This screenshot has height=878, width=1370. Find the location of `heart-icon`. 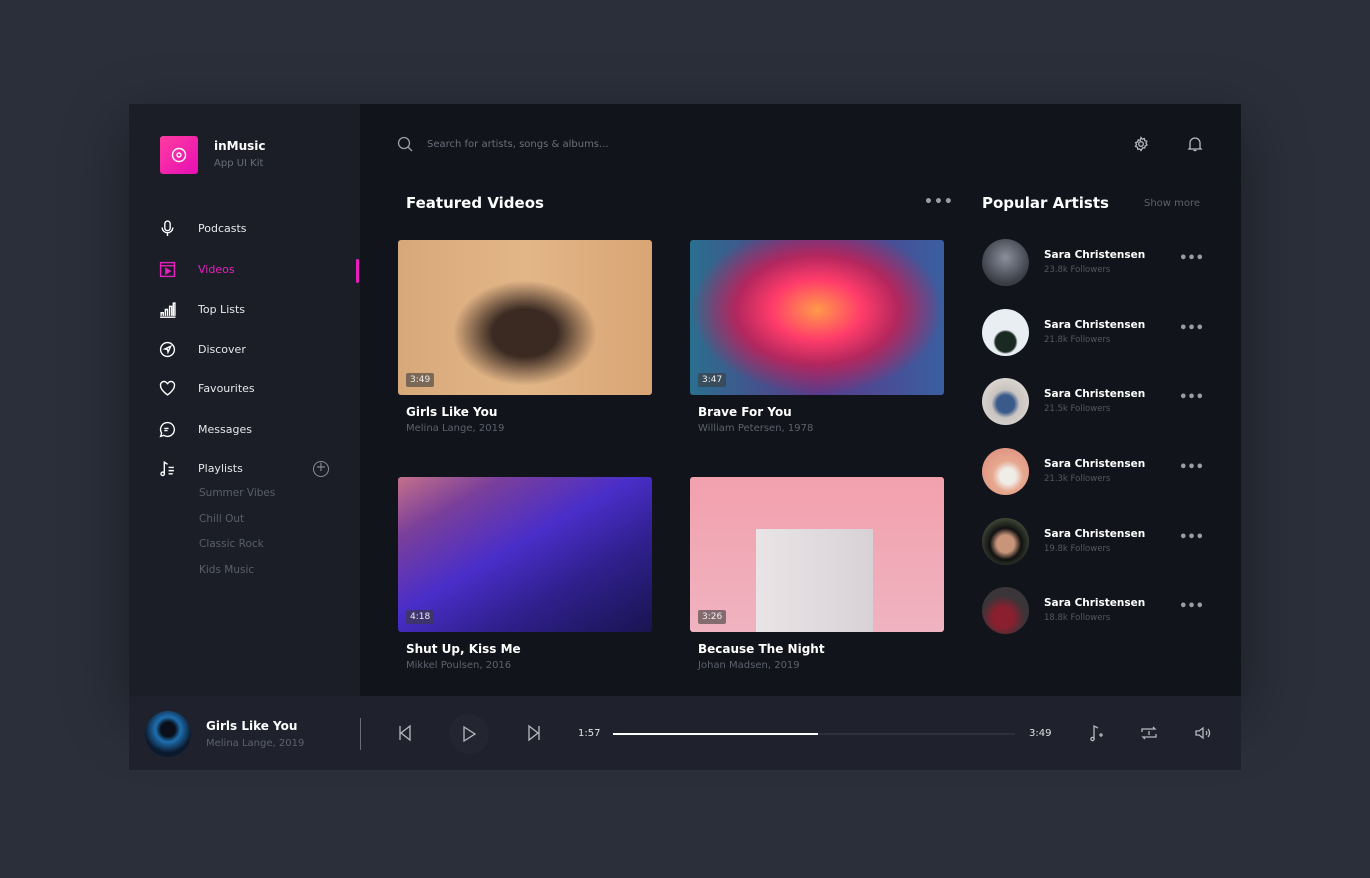

heart-icon is located at coordinates (167, 388).